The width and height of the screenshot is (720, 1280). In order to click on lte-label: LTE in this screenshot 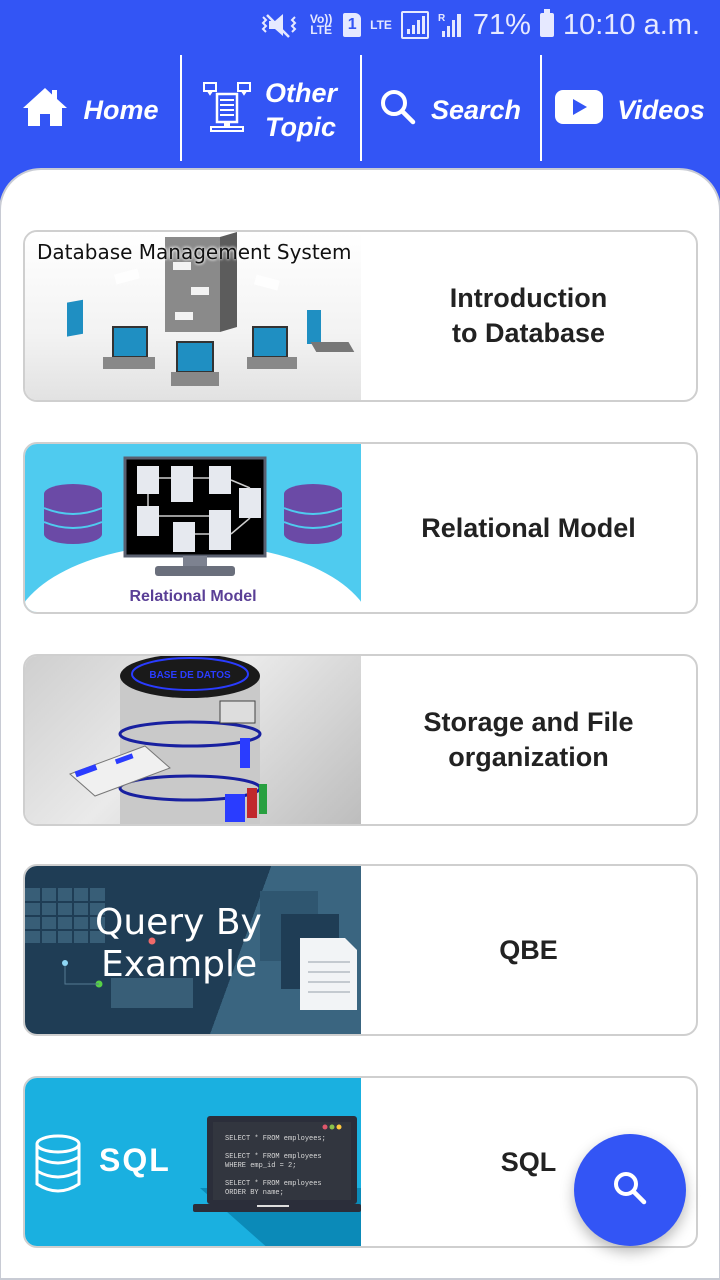, I will do `click(381, 24)`.